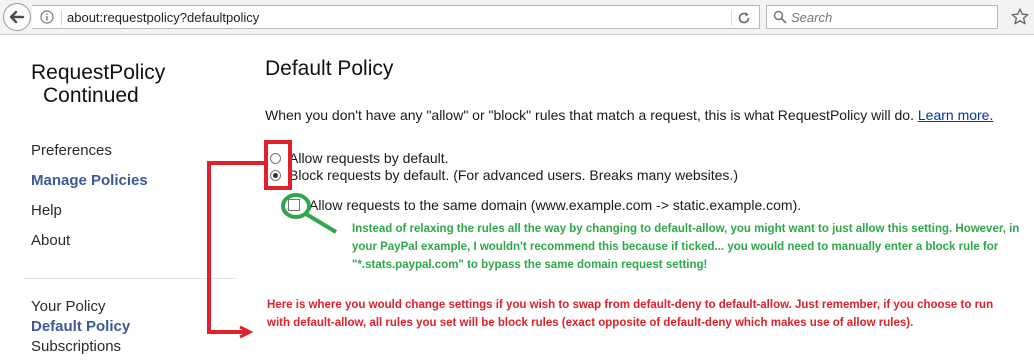 Image resolution: width=1034 pixels, height=363 pixels. What do you see at coordinates (236, 247) in the screenshot?
I see `red-connector-line` at bounding box center [236, 247].